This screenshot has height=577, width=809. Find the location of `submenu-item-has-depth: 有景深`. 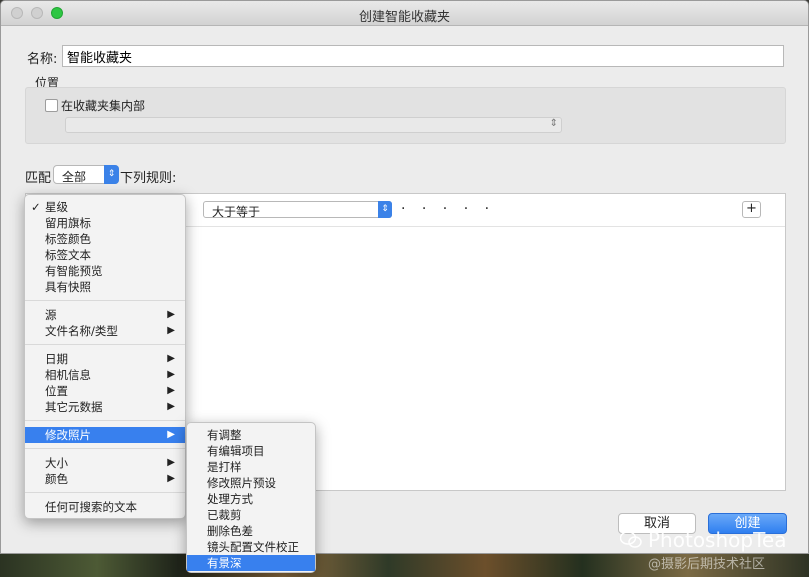

submenu-item-has-depth: 有景深 is located at coordinates (251, 563).